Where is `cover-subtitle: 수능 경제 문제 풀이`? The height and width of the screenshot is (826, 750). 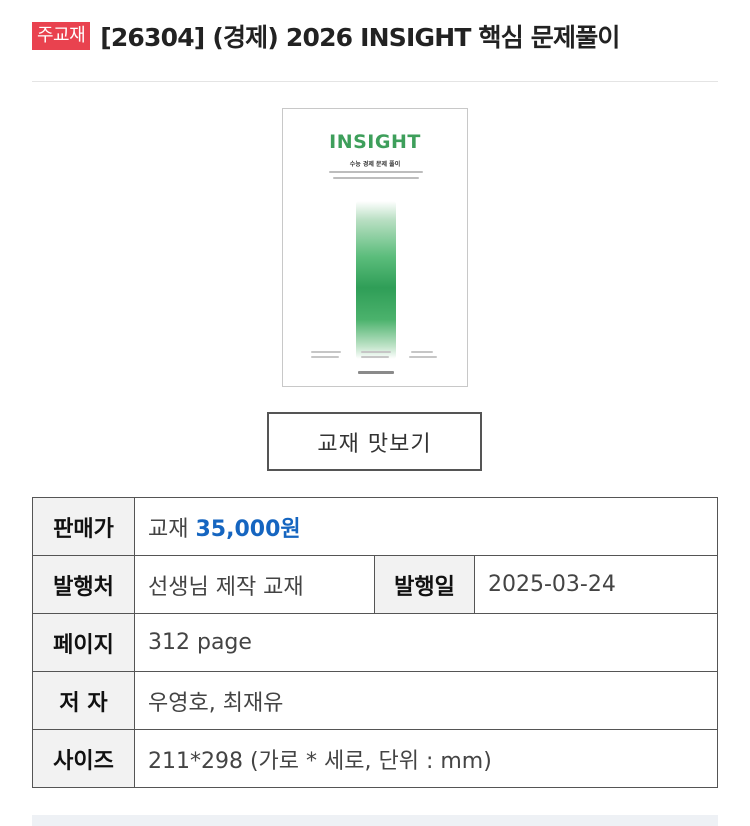 cover-subtitle: 수능 경제 문제 풀이 is located at coordinates (375, 164).